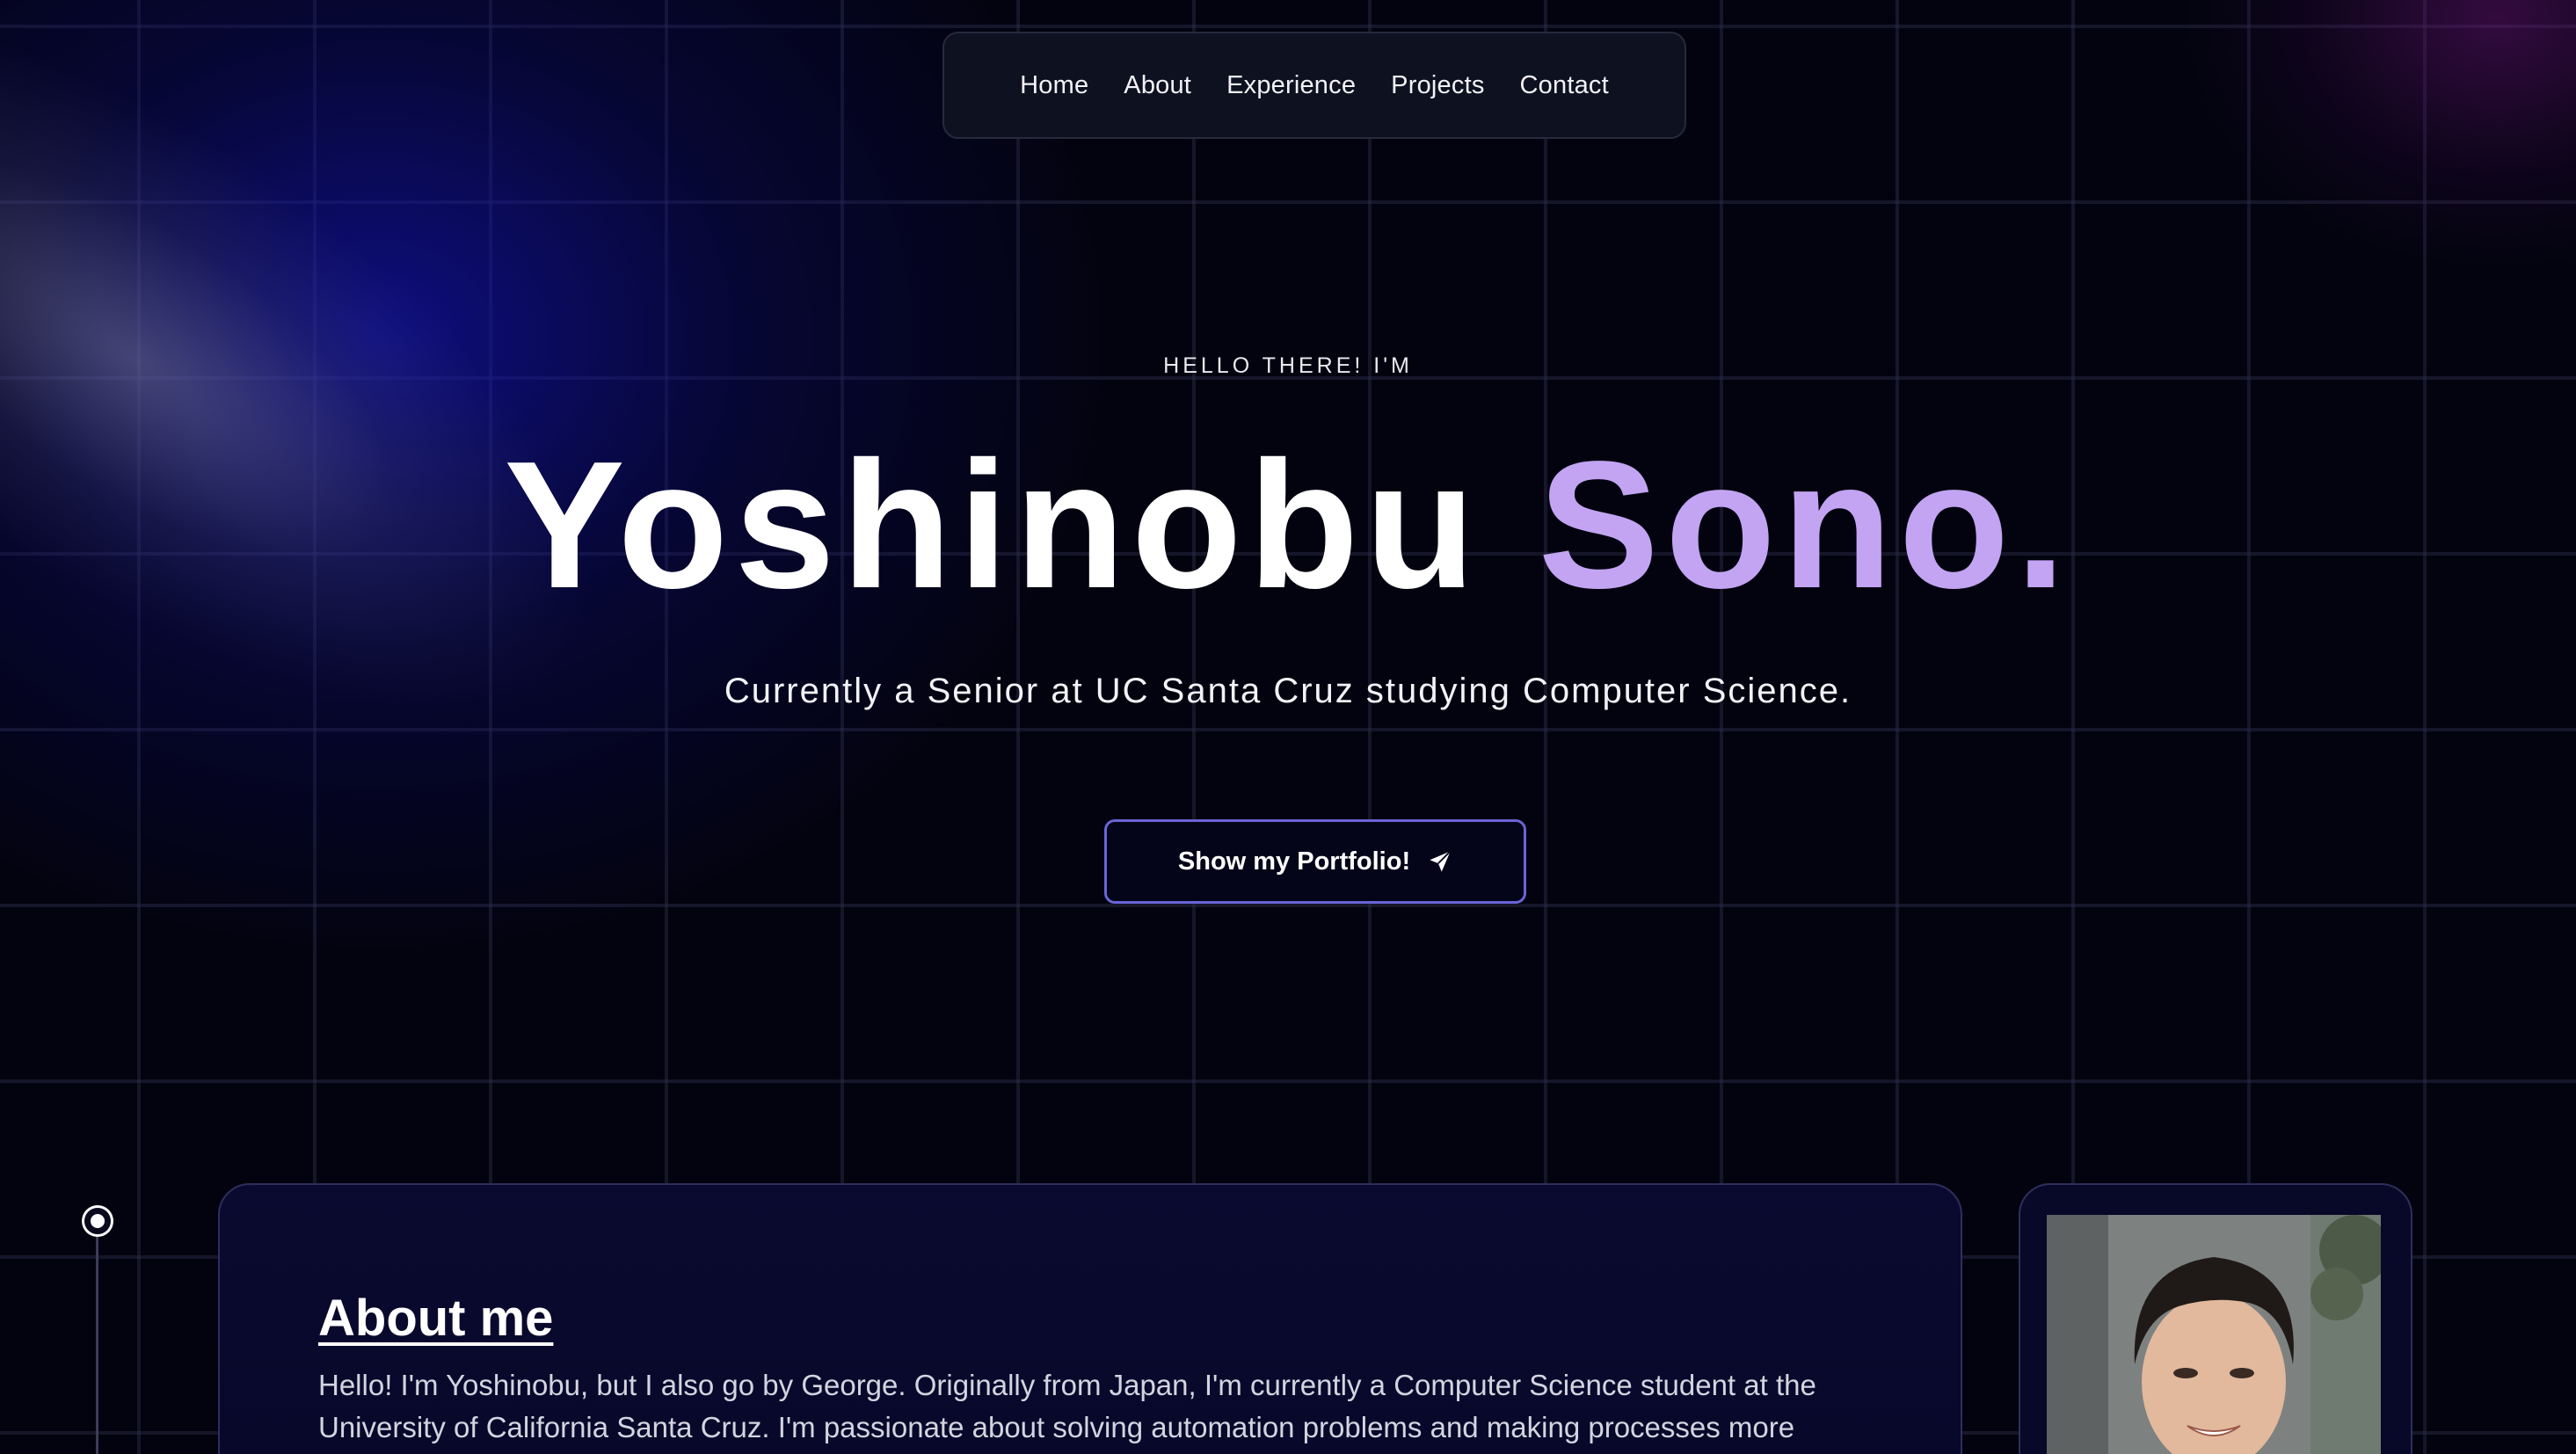  What do you see at coordinates (993, 525) in the screenshot?
I see `hero-first-name: Yoshinobu` at bounding box center [993, 525].